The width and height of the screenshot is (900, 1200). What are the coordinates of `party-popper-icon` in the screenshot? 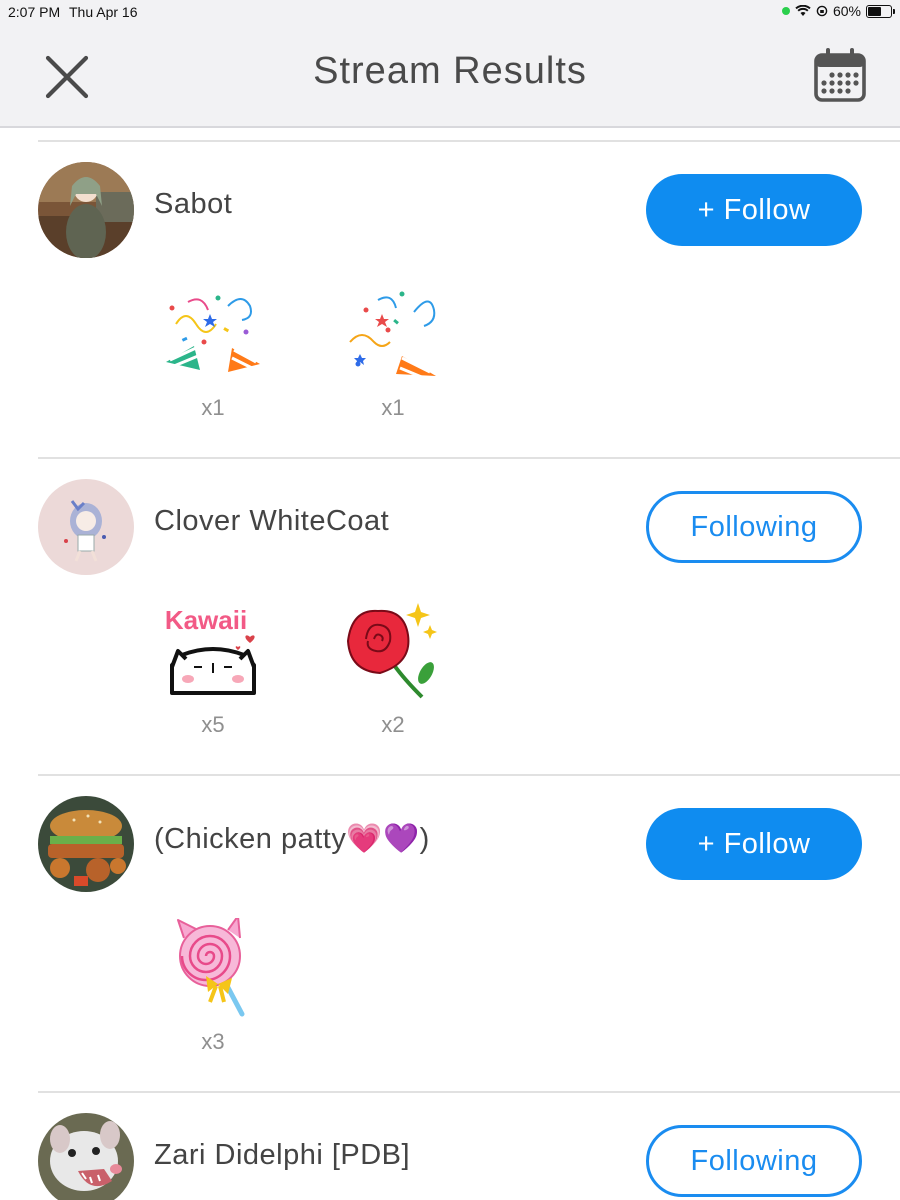 It's located at (392, 335).